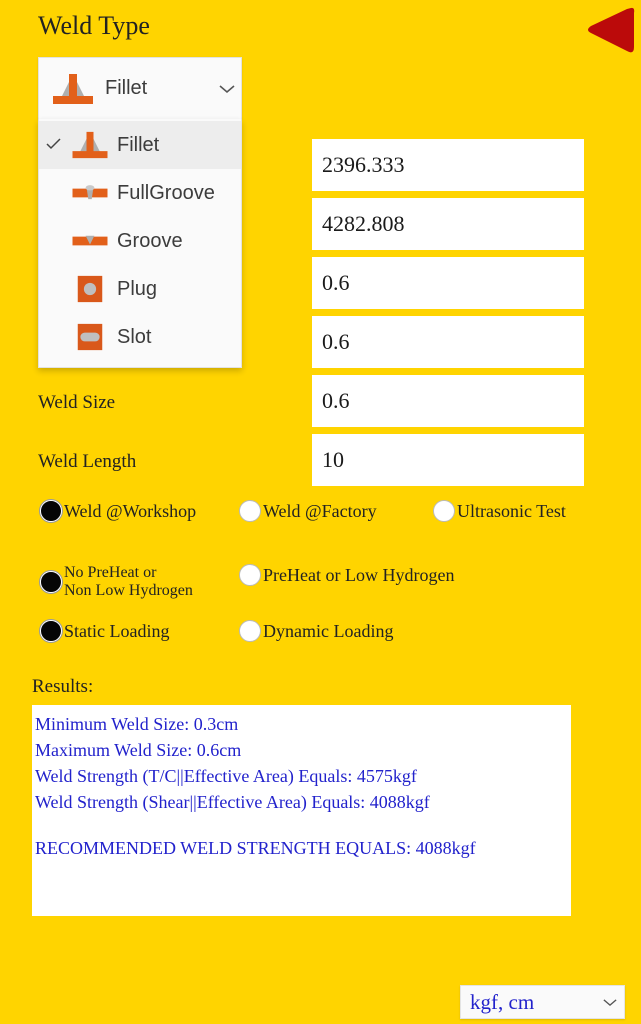 The width and height of the screenshot is (641, 1024). What do you see at coordinates (138, 750) in the screenshot?
I see `result-line: Maximum Weld Size: 0.6cm` at bounding box center [138, 750].